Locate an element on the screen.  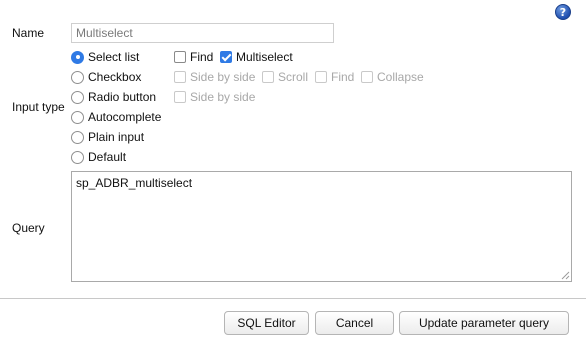
radio-default-control is located at coordinates (77, 157).